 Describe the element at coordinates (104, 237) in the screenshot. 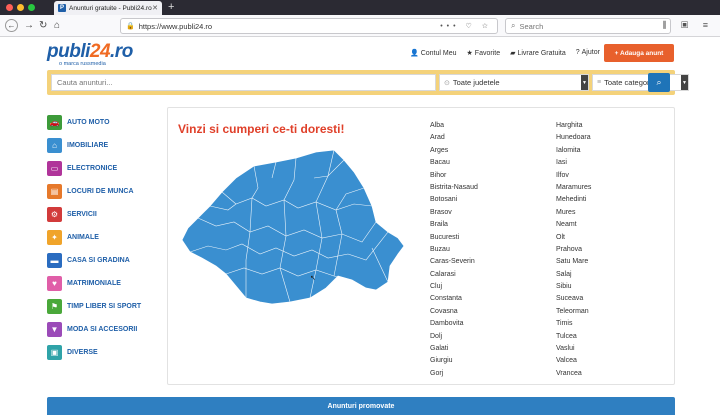

I see `category-animale: ✦ Animale` at that location.